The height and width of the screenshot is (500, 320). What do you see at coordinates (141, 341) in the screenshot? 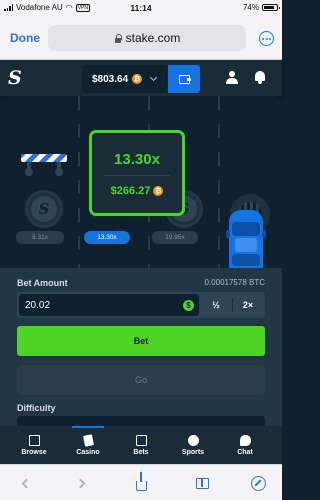
I see `bet-button: Bet` at bounding box center [141, 341].